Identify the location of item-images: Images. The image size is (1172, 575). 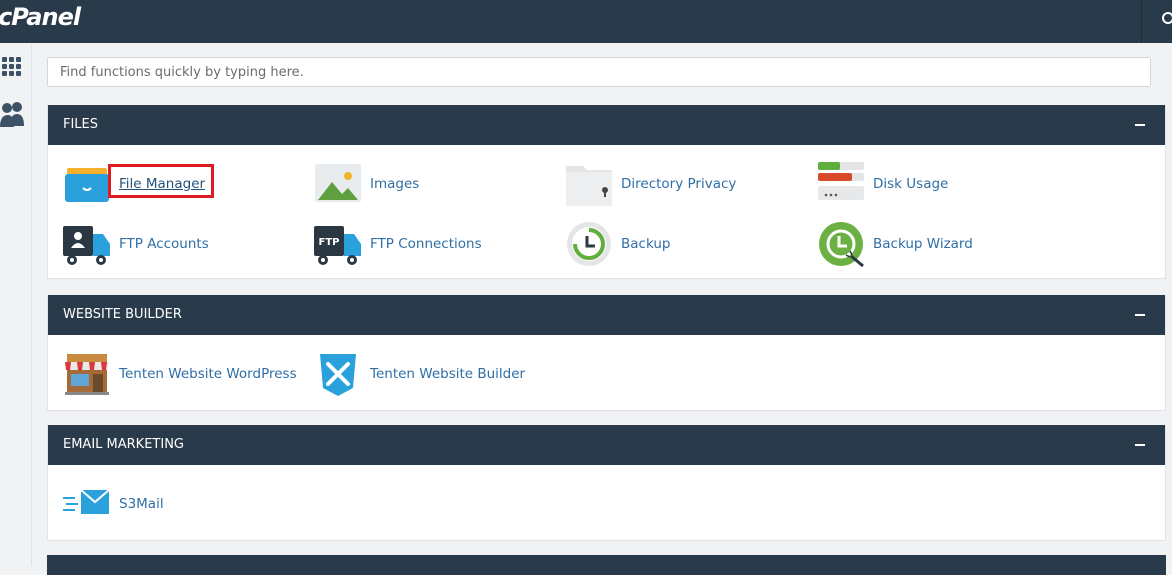
(366, 184).